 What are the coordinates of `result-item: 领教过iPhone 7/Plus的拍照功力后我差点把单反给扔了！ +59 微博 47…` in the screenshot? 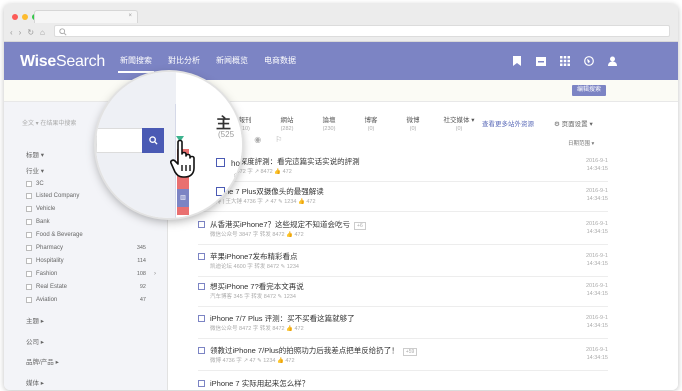 It's located at (403, 357).